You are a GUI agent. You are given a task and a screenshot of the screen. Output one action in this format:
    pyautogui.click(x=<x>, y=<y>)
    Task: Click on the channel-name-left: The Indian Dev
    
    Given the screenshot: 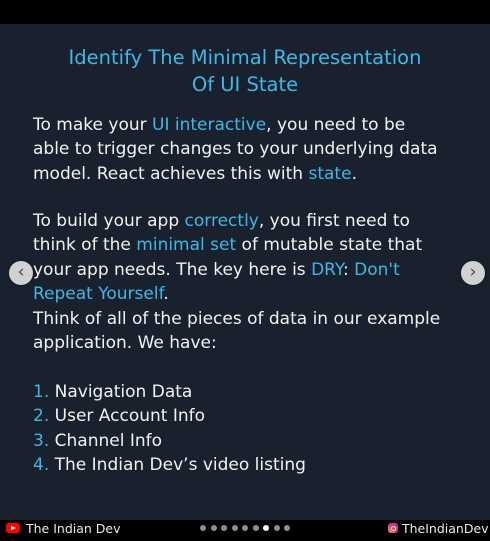 What is the action you would take?
    pyautogui.click(x=73, y=528)
    